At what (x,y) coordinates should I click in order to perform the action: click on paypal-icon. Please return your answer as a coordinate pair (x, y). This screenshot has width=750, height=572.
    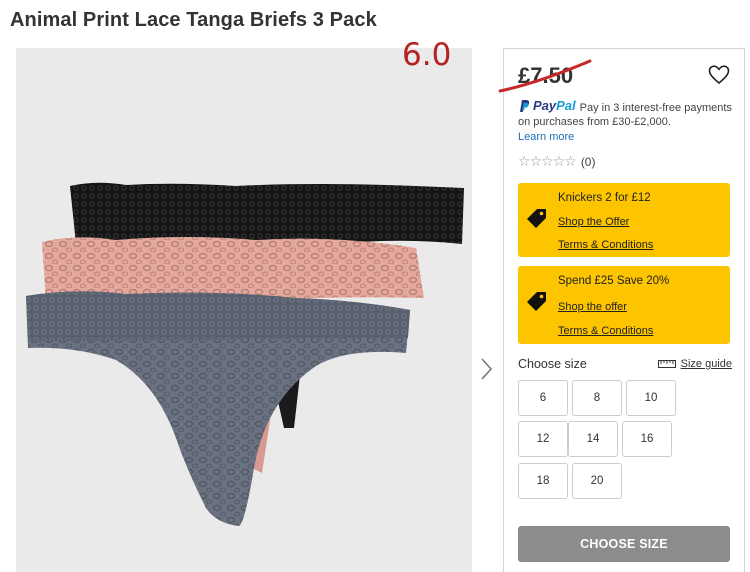
    Looking at the image, I should click on (525, 106).